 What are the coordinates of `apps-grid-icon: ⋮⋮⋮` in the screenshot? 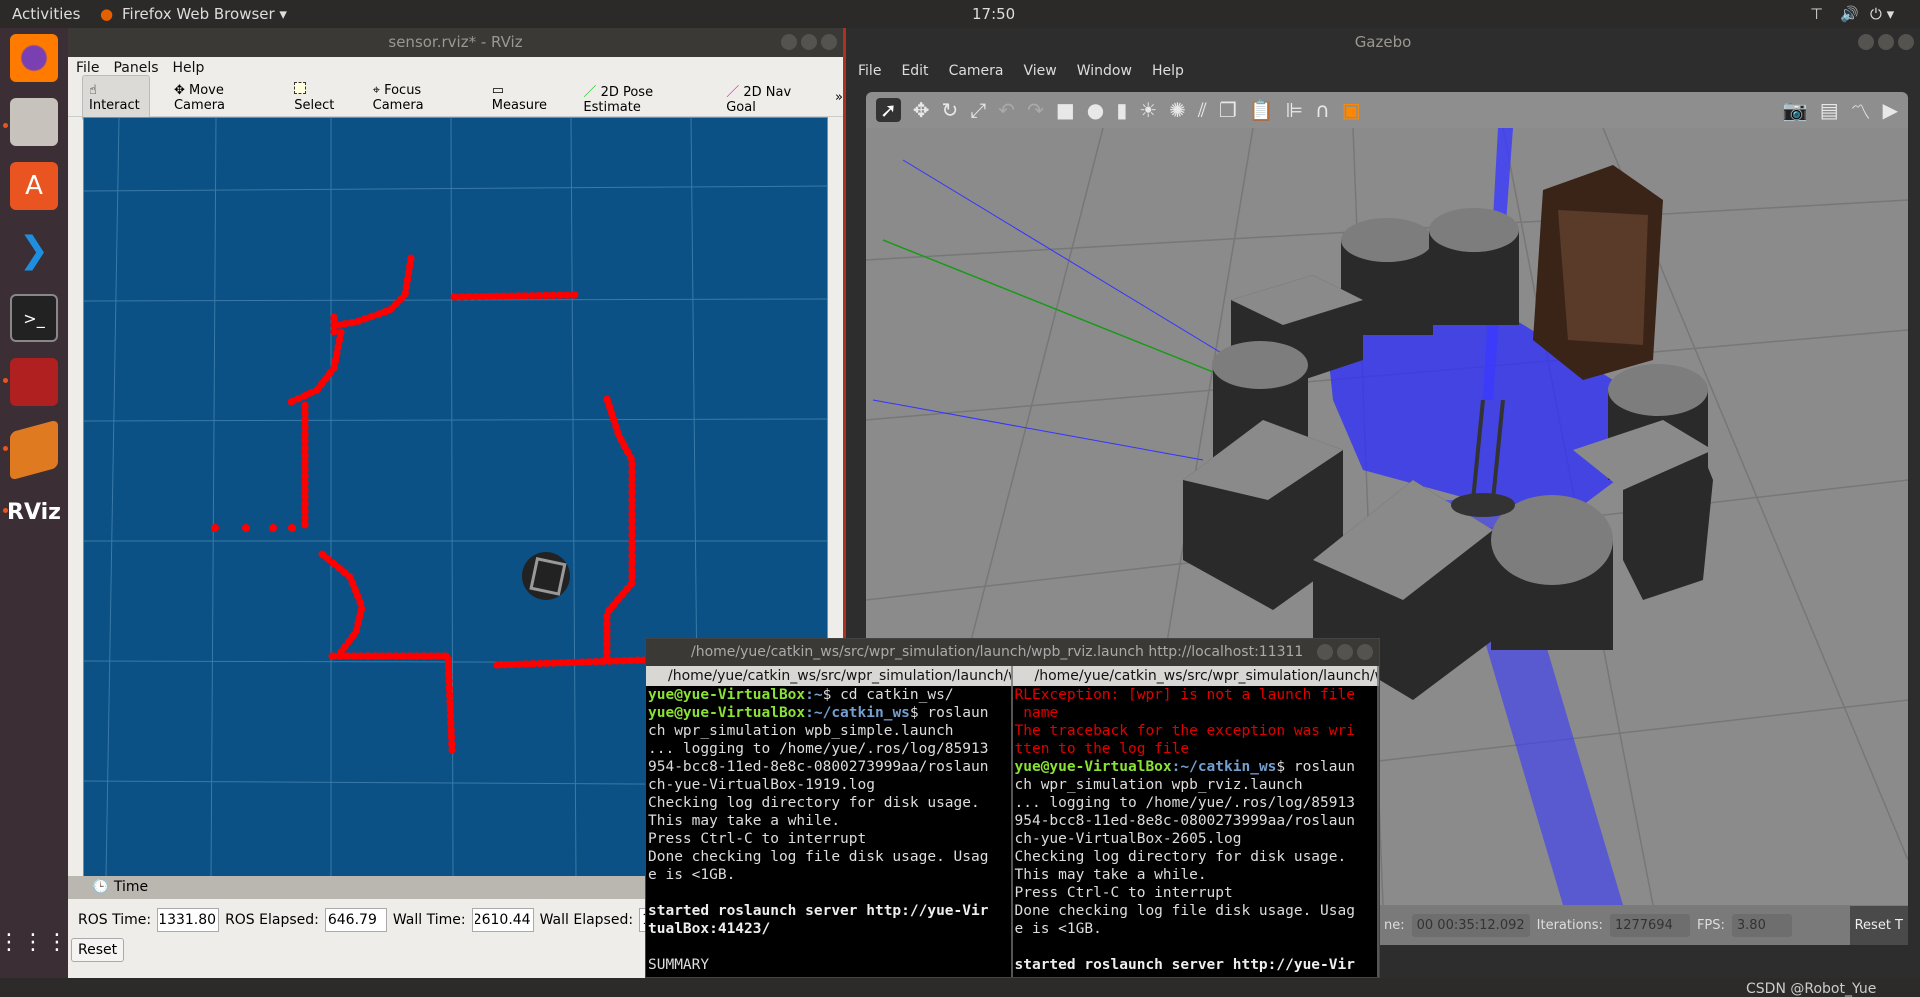 It's located at (34, 942).